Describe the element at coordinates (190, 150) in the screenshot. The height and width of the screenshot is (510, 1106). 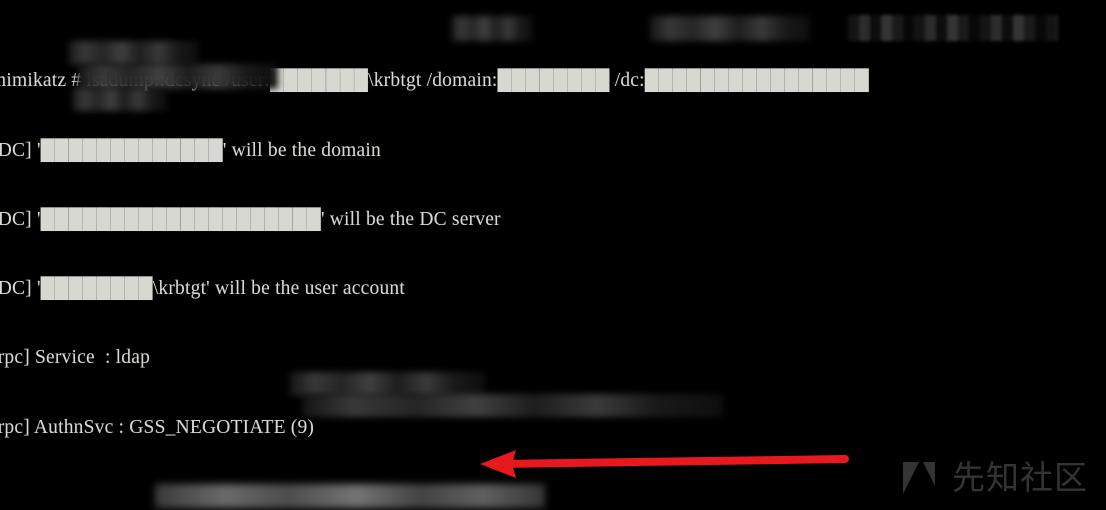
I see `terminal-line-dc-domain-text: [DC] '█████████████' will be the domain` at that location.